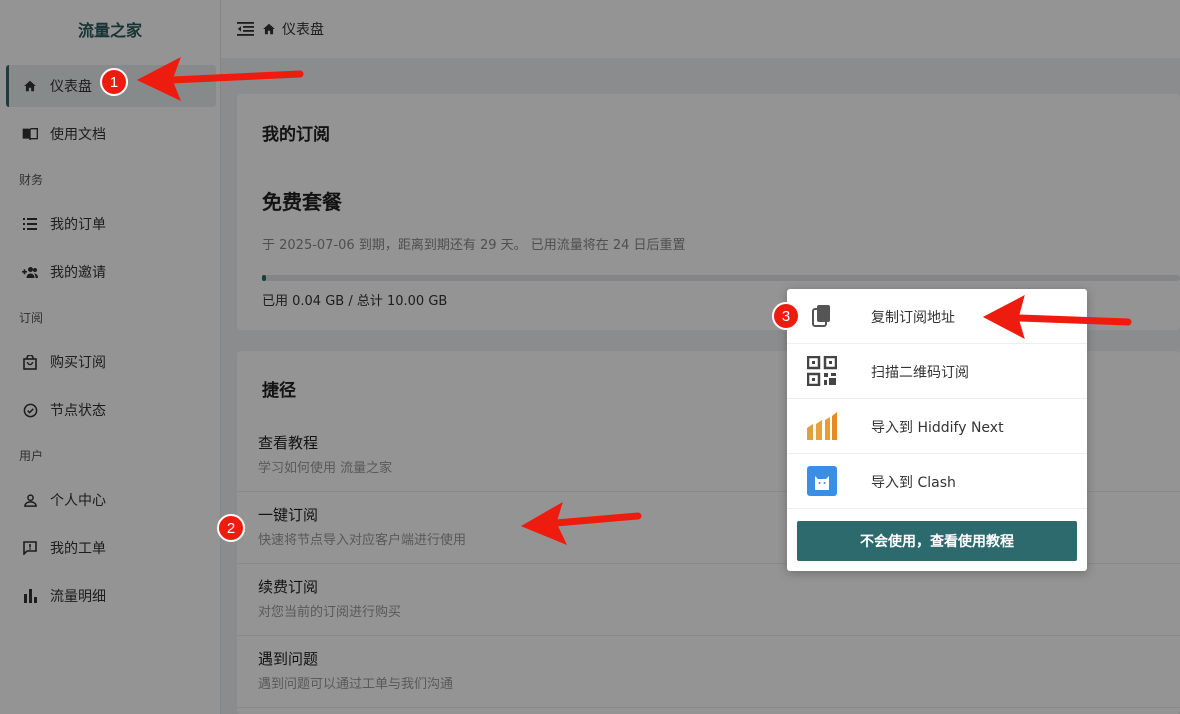  What do you see at coordinates (231, 528) in the screenshot?
I see `annotation-badge-2: 2` at bounding box center [231, 528].